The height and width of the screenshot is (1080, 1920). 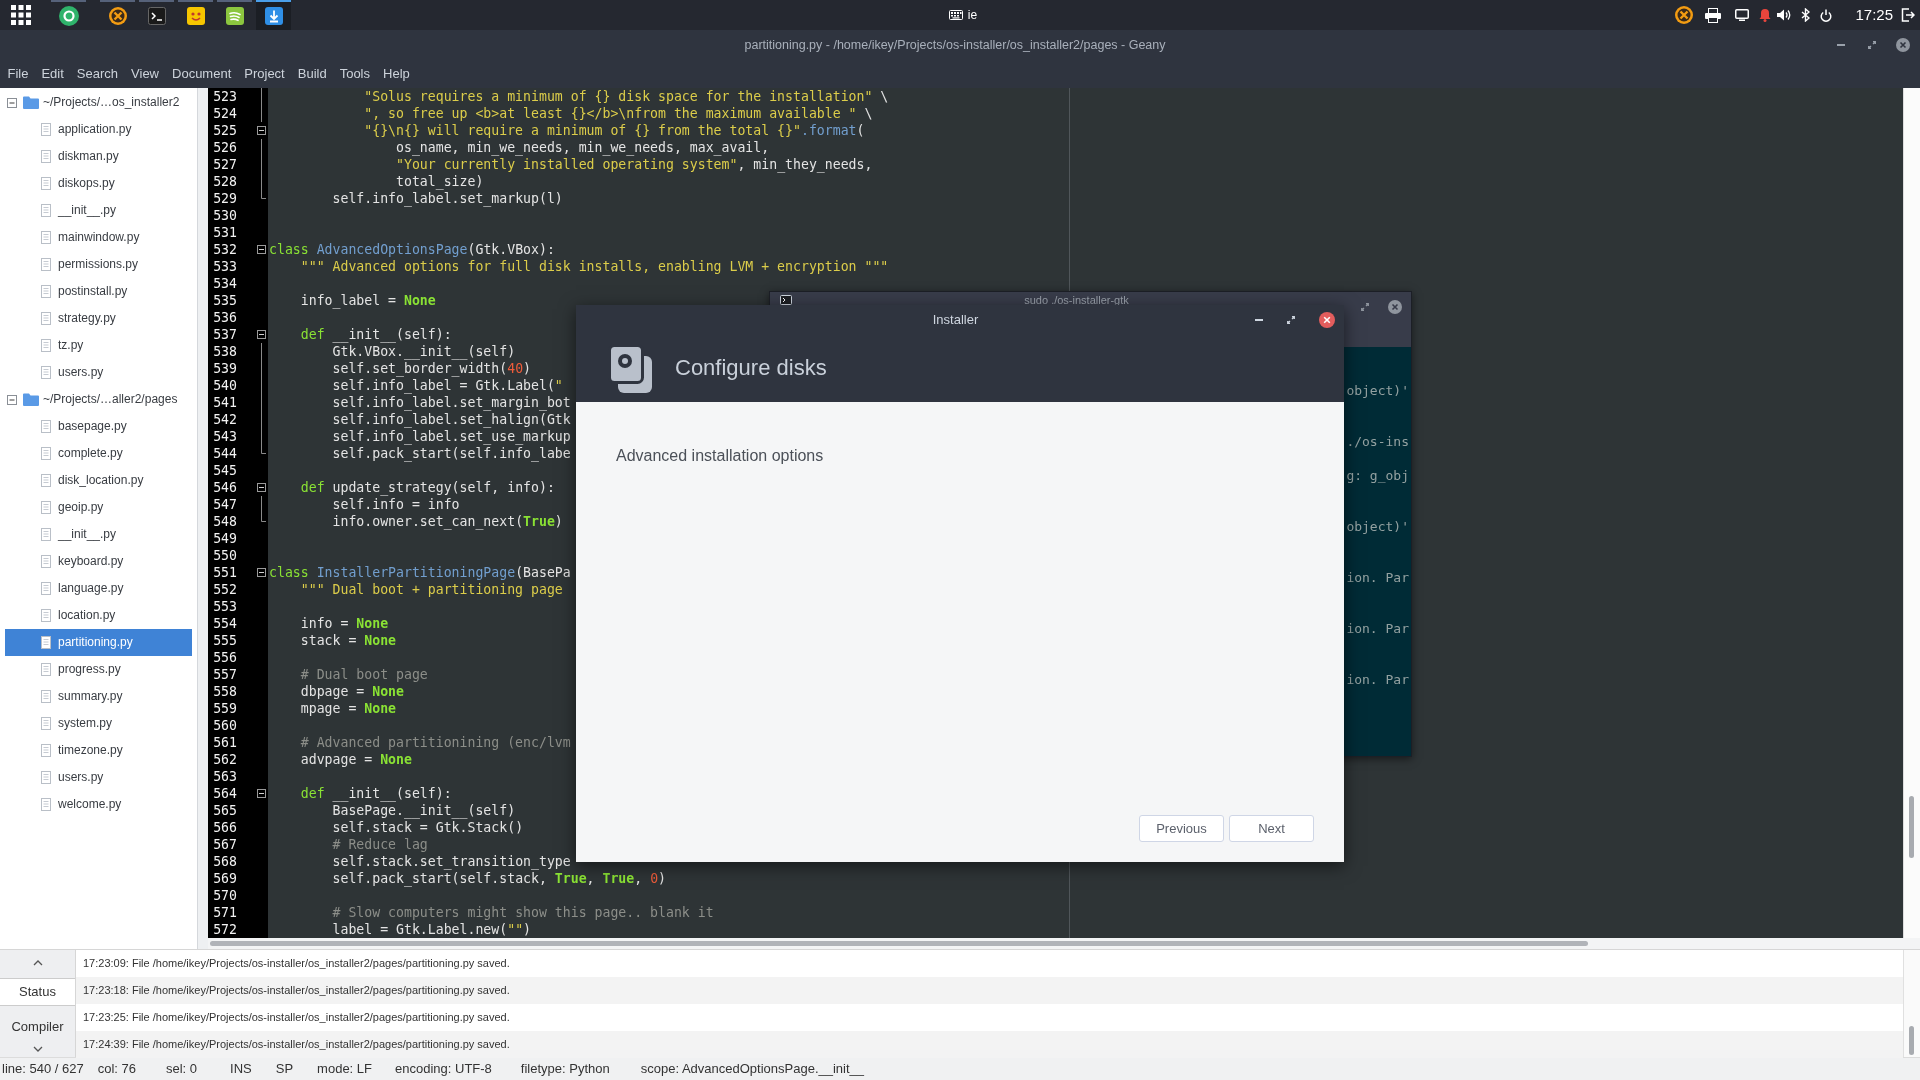 I want to click on menu-item: Search, so click(x=97, y=74).